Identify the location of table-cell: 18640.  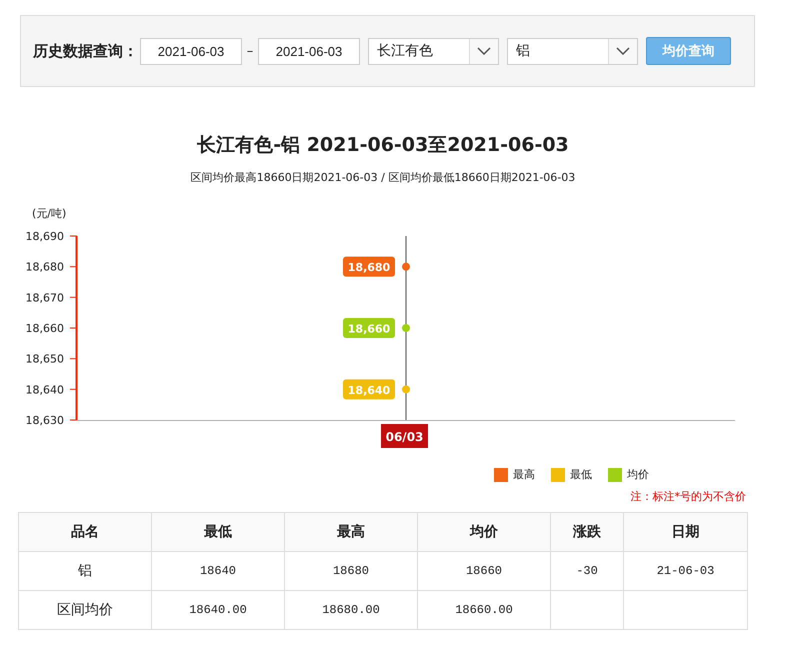
(218, 571).